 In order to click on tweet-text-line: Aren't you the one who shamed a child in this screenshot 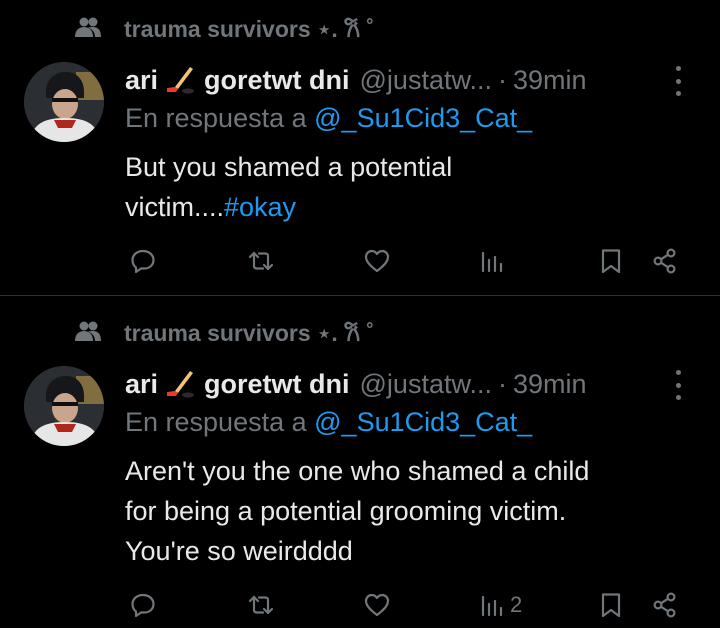, I will do `click(357, 471)`.